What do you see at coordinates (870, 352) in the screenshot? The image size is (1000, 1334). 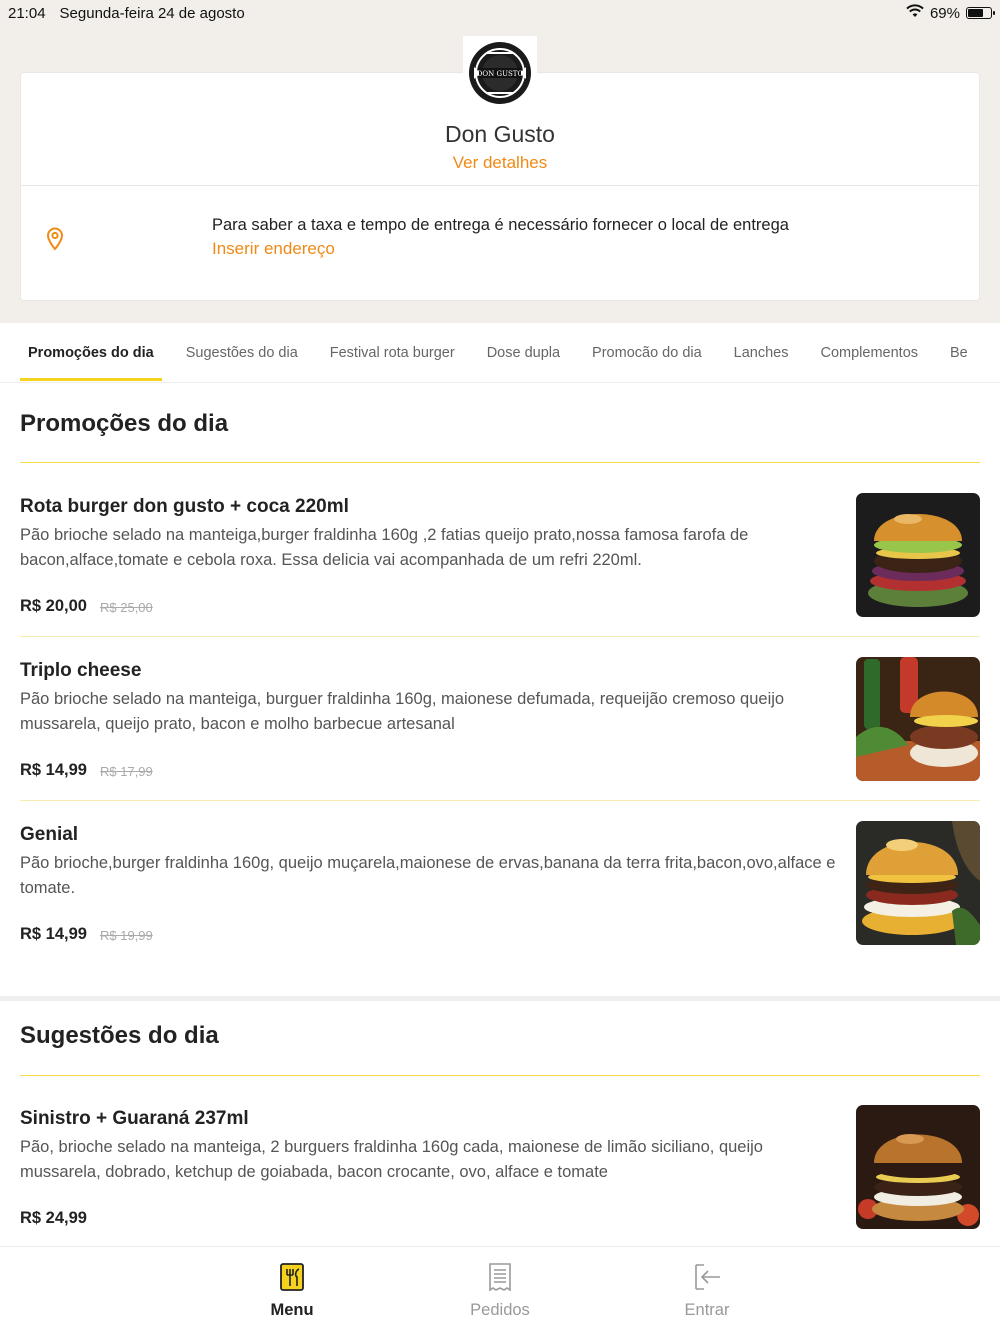 I see `tab-complementos: Complementos` at bounding box center [870, 352].